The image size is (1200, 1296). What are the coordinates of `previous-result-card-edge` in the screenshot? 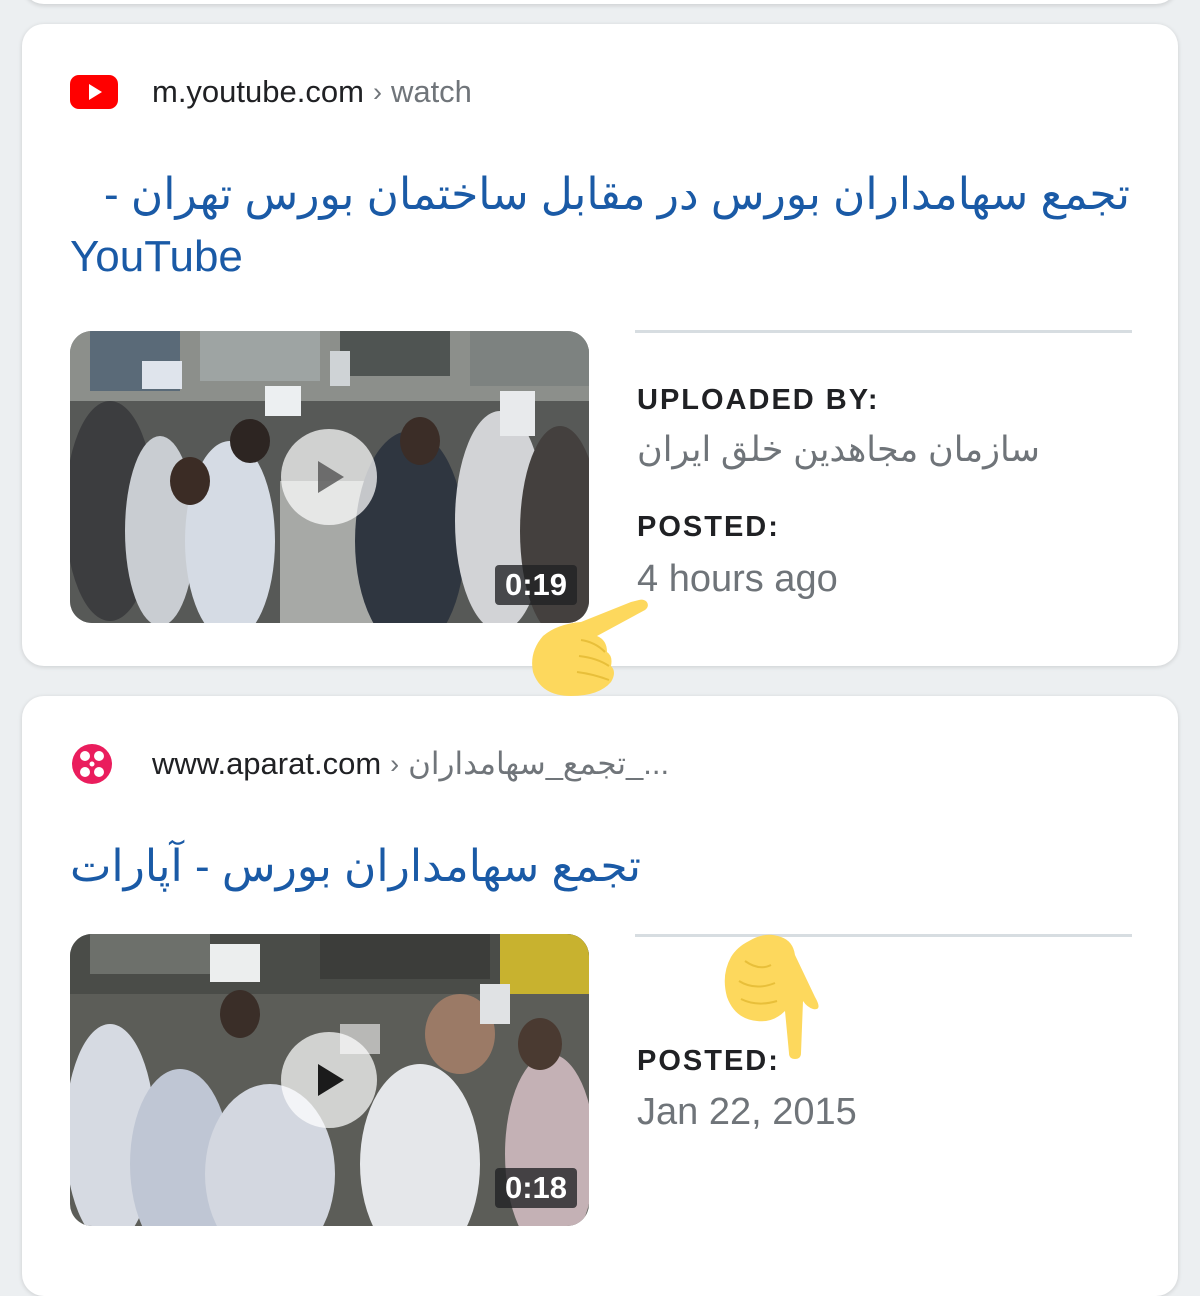 It's located at (600, 2).